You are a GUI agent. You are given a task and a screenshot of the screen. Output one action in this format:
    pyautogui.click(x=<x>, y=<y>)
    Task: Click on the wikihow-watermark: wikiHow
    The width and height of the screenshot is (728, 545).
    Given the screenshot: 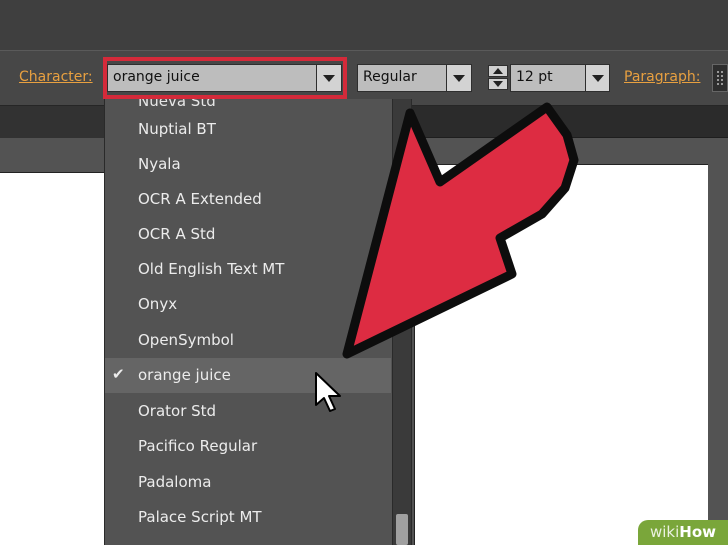 What is the action you would take?
    pyautogui.click(x=683, y=532)
    